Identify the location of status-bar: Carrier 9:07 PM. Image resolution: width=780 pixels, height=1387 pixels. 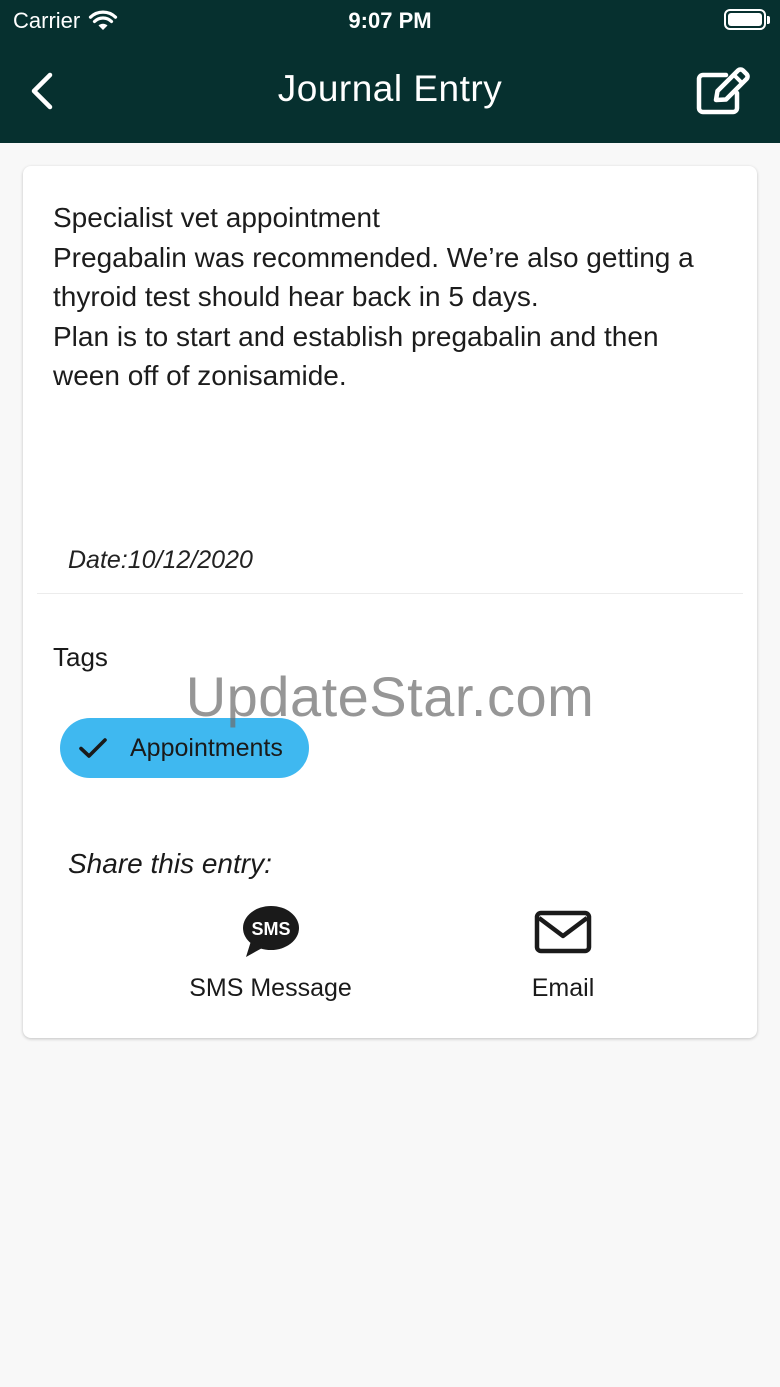
(390, 20).